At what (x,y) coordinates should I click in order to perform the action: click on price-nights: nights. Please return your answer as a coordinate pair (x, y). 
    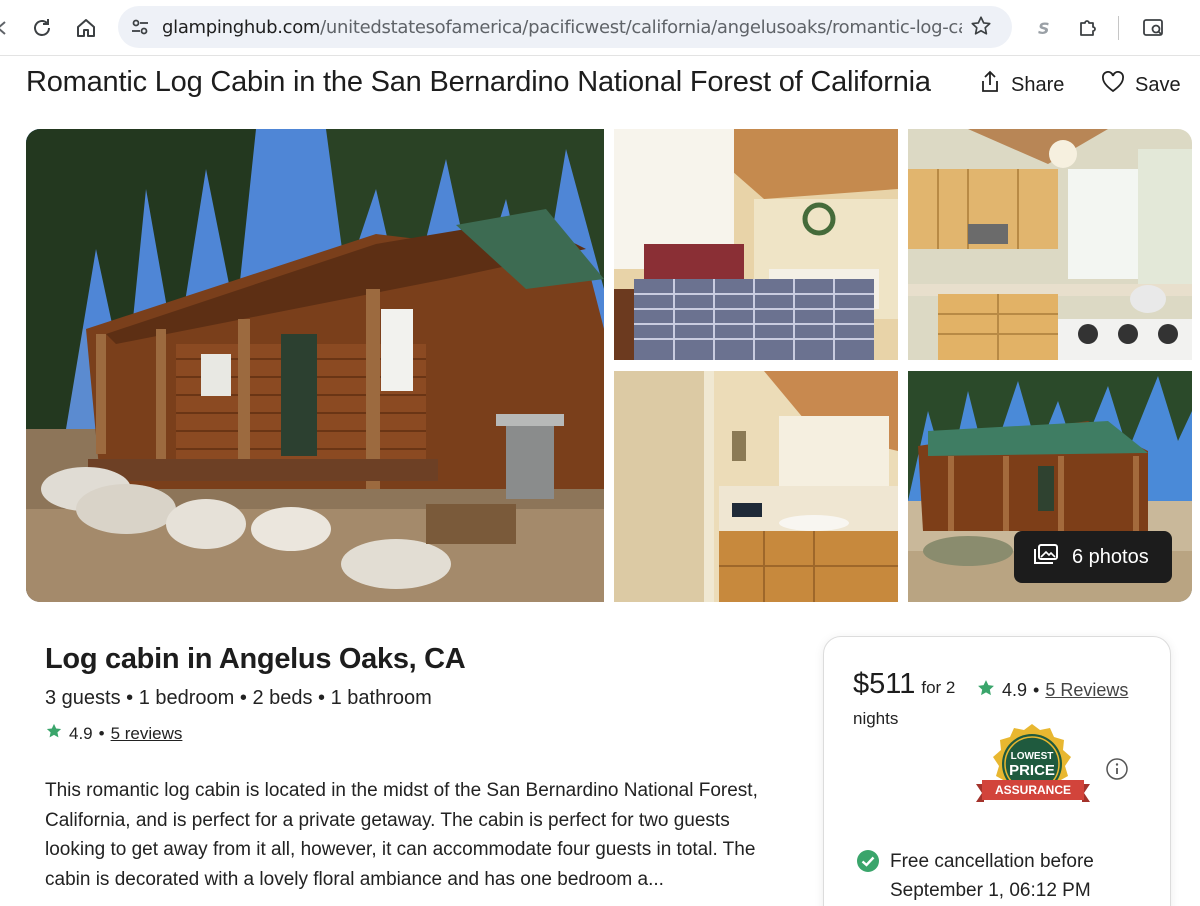
    Looking at the image, I should click on (876, 718).